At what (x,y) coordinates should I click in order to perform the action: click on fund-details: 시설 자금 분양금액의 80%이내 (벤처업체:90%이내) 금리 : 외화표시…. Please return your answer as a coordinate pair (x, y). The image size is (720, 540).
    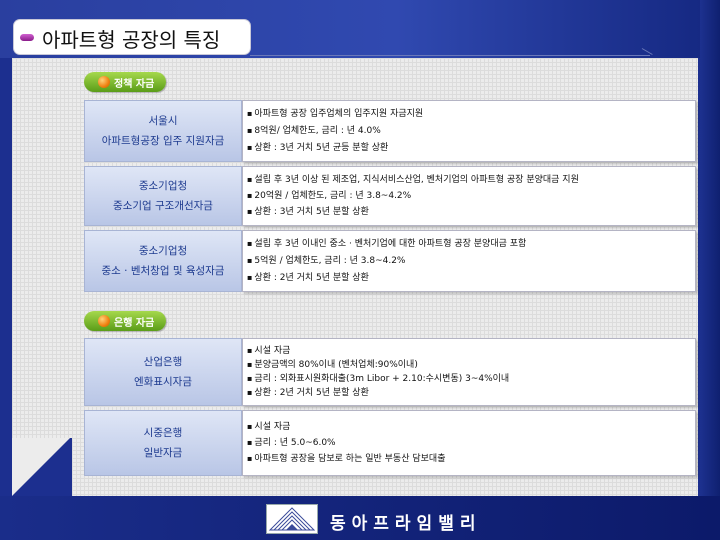
    Looking at the image, I should click on (469, 372).